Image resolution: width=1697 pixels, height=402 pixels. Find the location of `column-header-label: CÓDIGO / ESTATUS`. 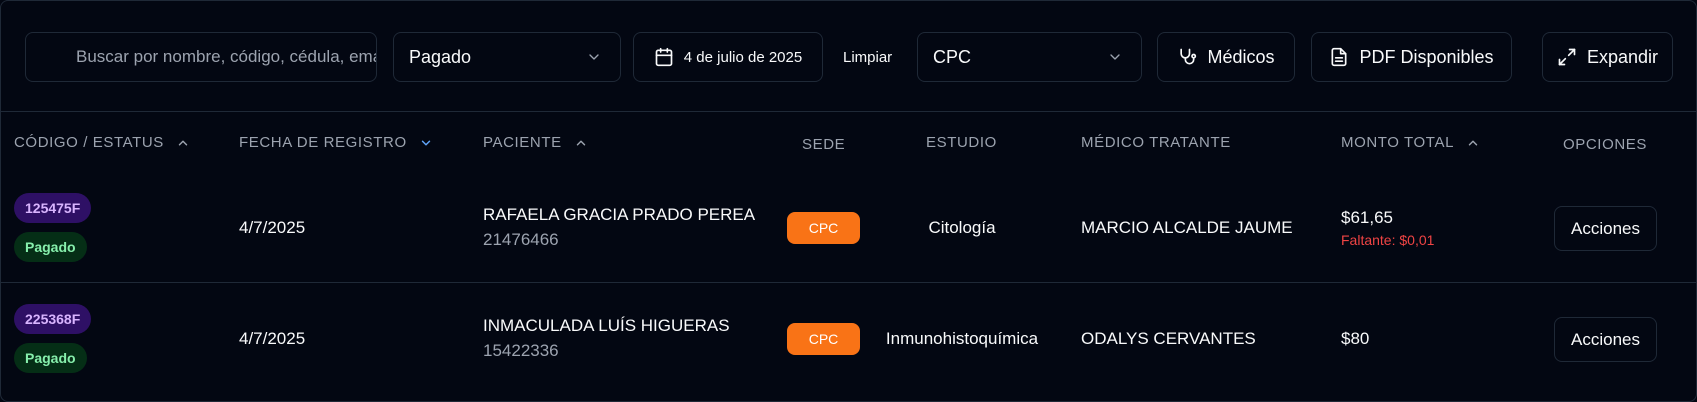

column-header-label: CÓDIGO / ESTATUS is located at coordinates (89, 142).